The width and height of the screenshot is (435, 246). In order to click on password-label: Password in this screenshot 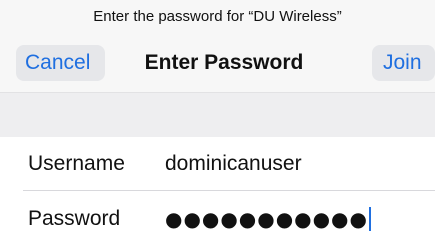, I will do `click(74, 218)`.